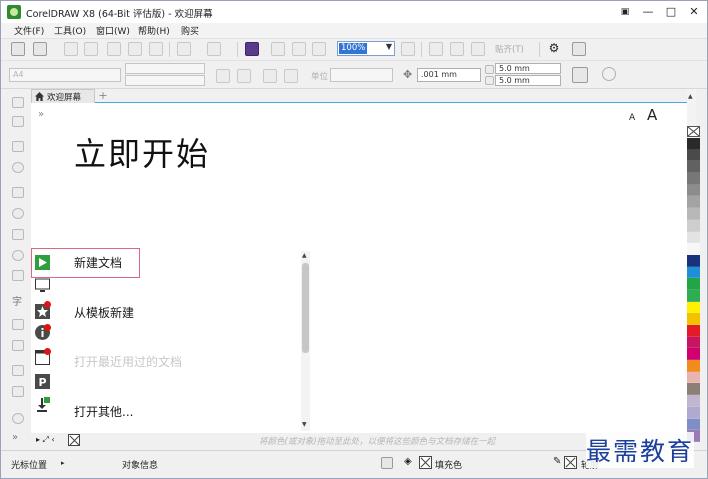 The image size is (708, 479). What do you see at coordinates (319, 49) in the screenshot?
I see `publish-pdf-icon` at bounding box center [319, 49].